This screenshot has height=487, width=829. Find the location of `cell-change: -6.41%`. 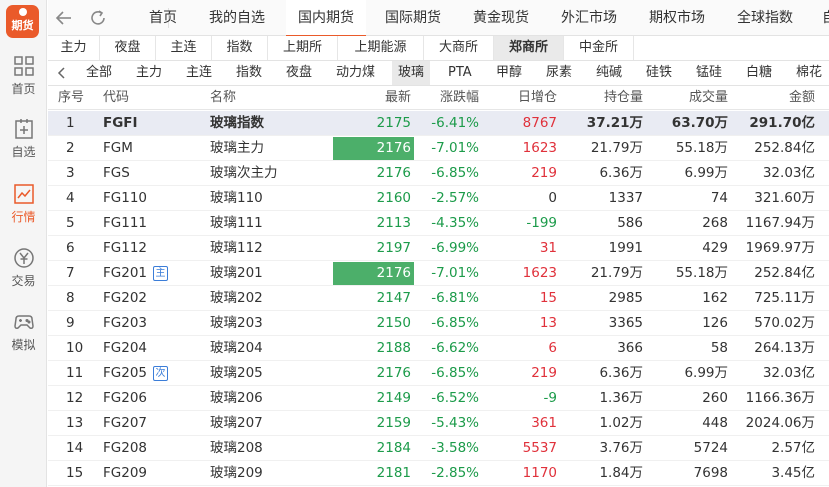

cell-change: -6.41% is located at coordinates (455, 123).